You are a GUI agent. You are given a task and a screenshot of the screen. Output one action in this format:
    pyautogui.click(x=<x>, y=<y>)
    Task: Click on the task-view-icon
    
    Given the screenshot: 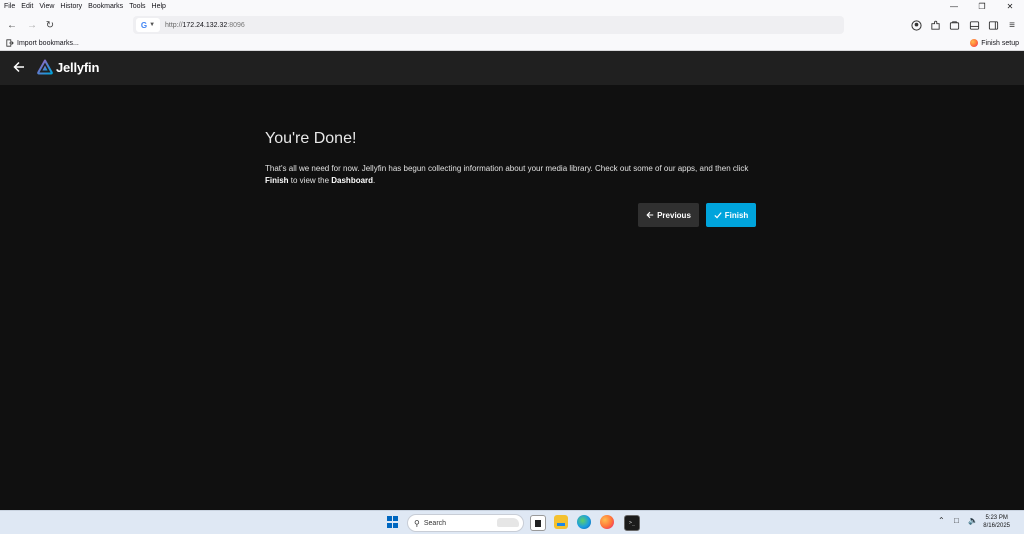 What is the action you would take?
    pyautogui.click(x=538, y=523)
    